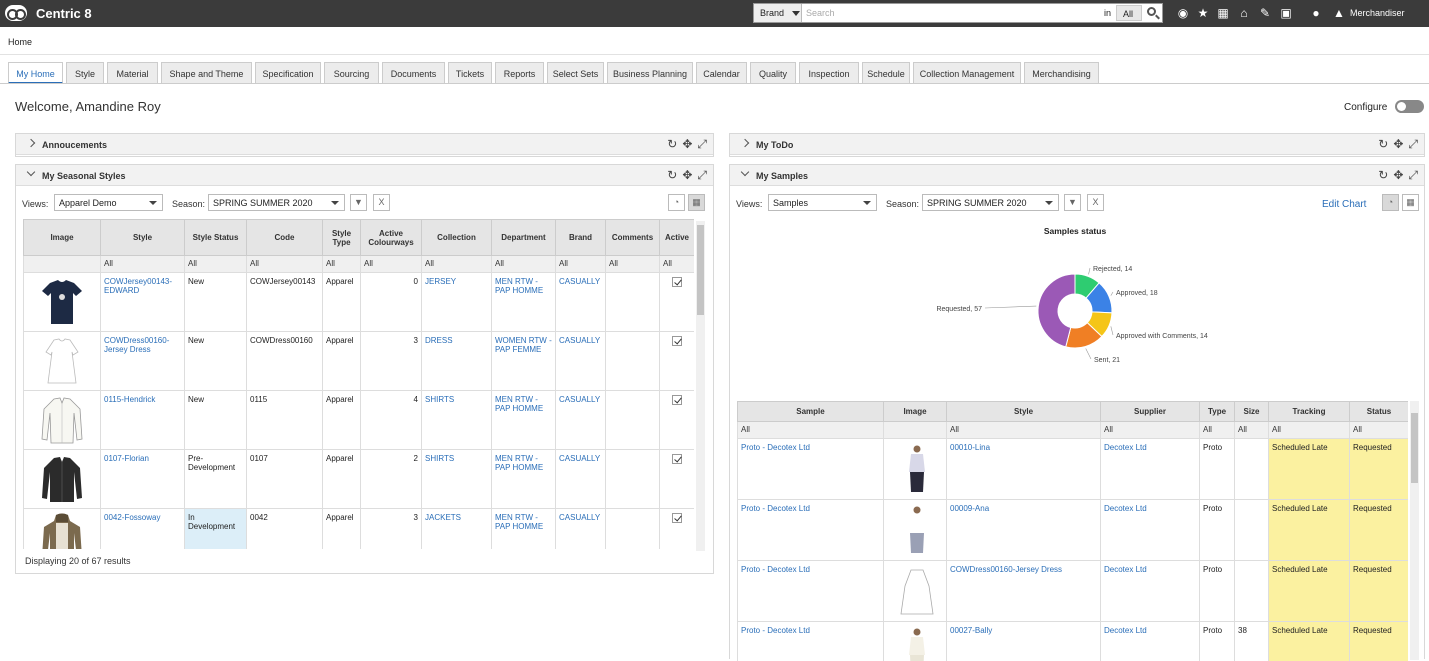 This screenshot has height=661, width=1429. Describe the element at coordinates (721, 72) in the screenshot. I see `tab-calendar: Calendar` at that location.